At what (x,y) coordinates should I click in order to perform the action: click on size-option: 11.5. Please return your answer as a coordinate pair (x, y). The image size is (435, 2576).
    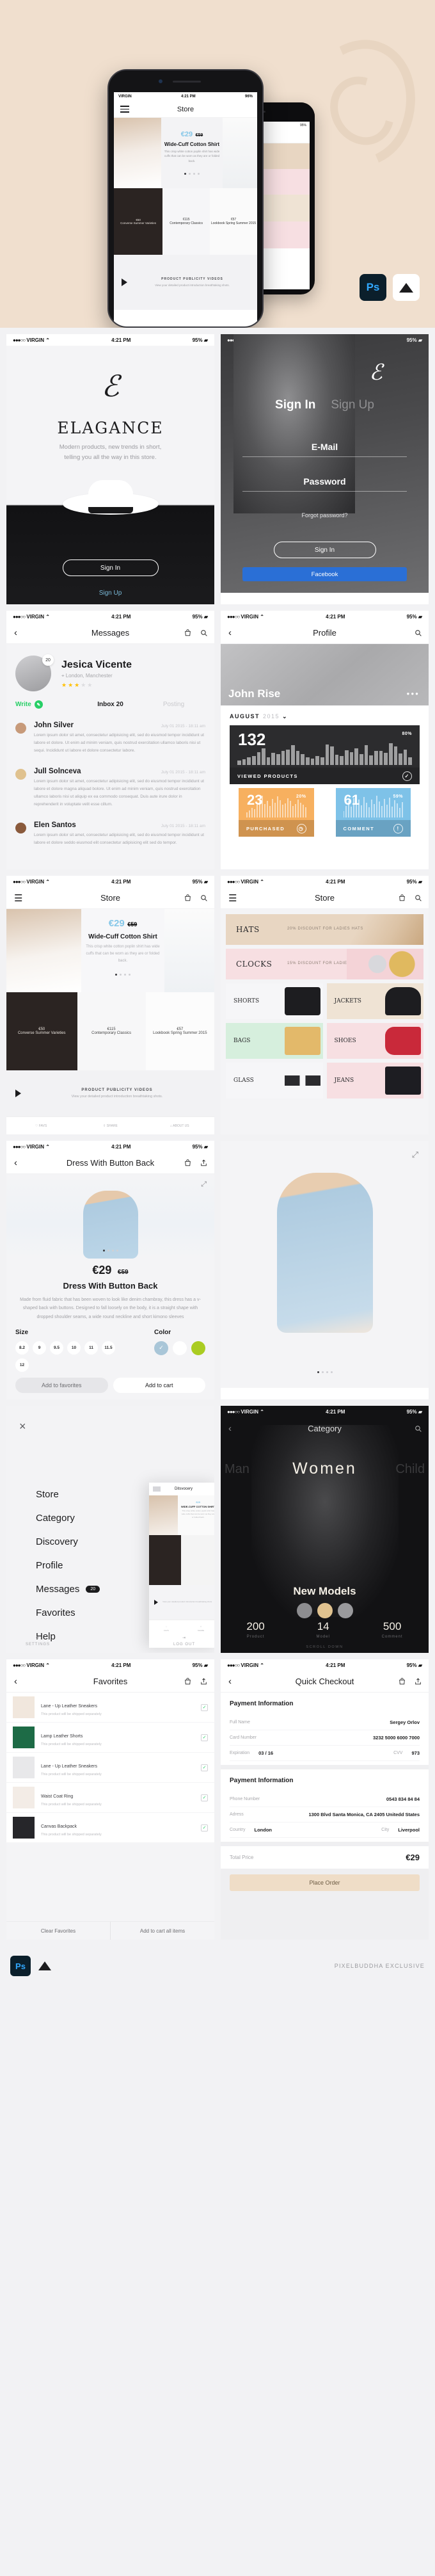
    Looking at the image, I should click on (108, 1347).